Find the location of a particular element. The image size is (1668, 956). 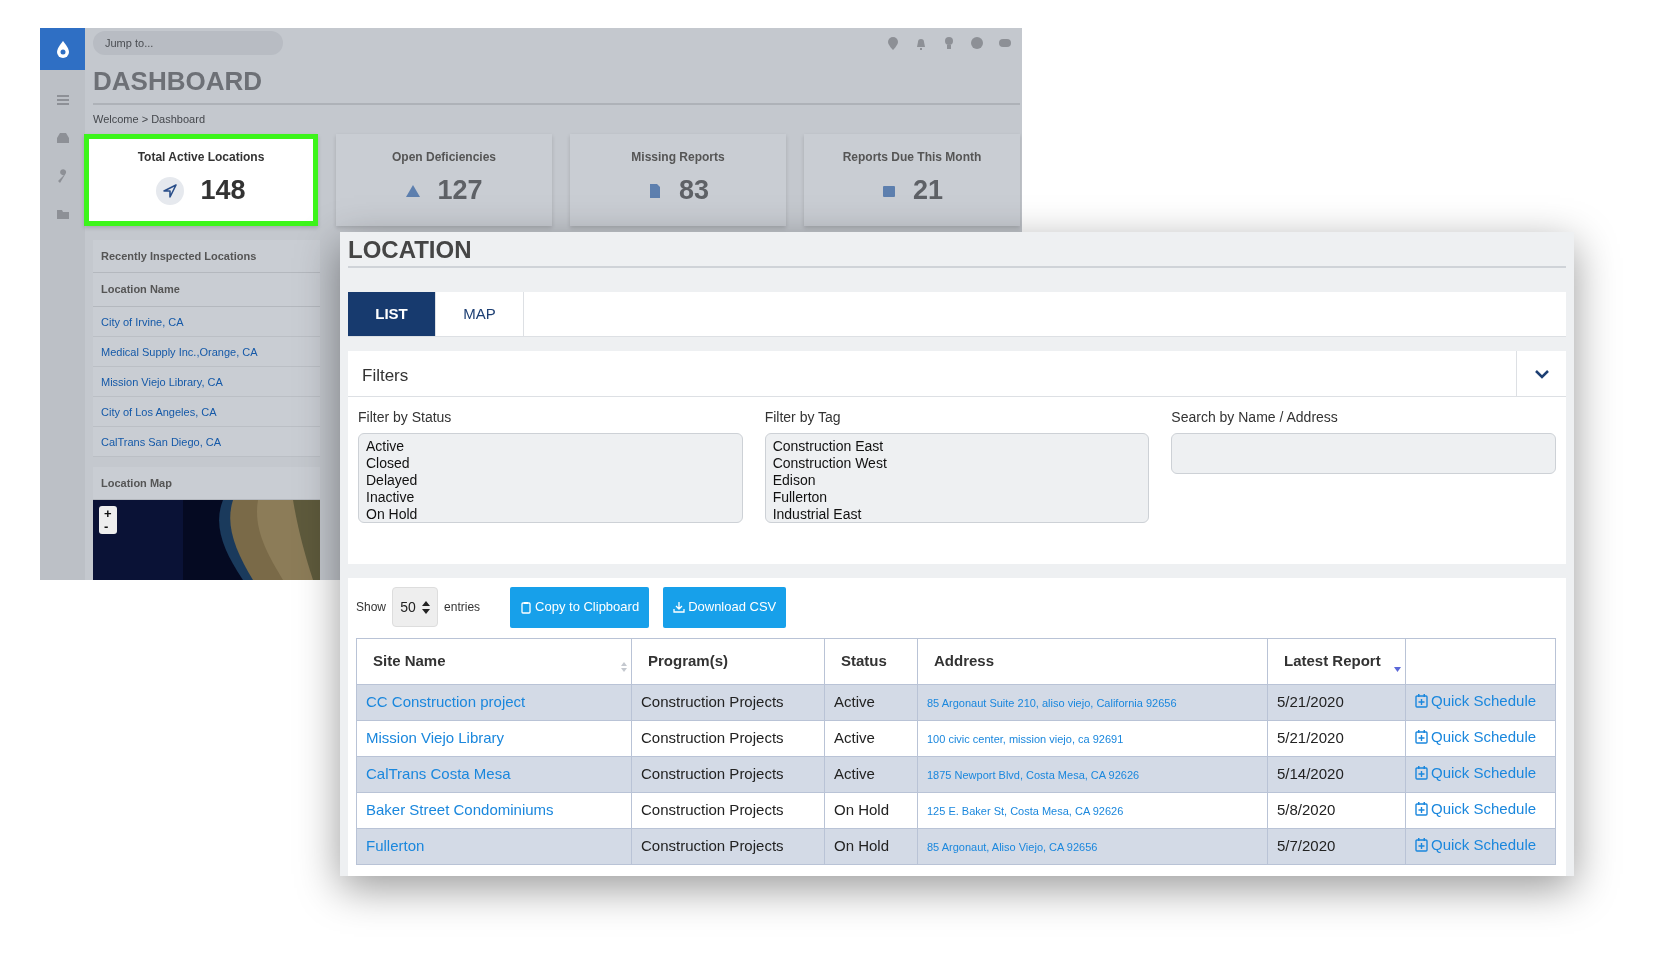

page-title: DASHBOARD is located at coordinates (178, 81).